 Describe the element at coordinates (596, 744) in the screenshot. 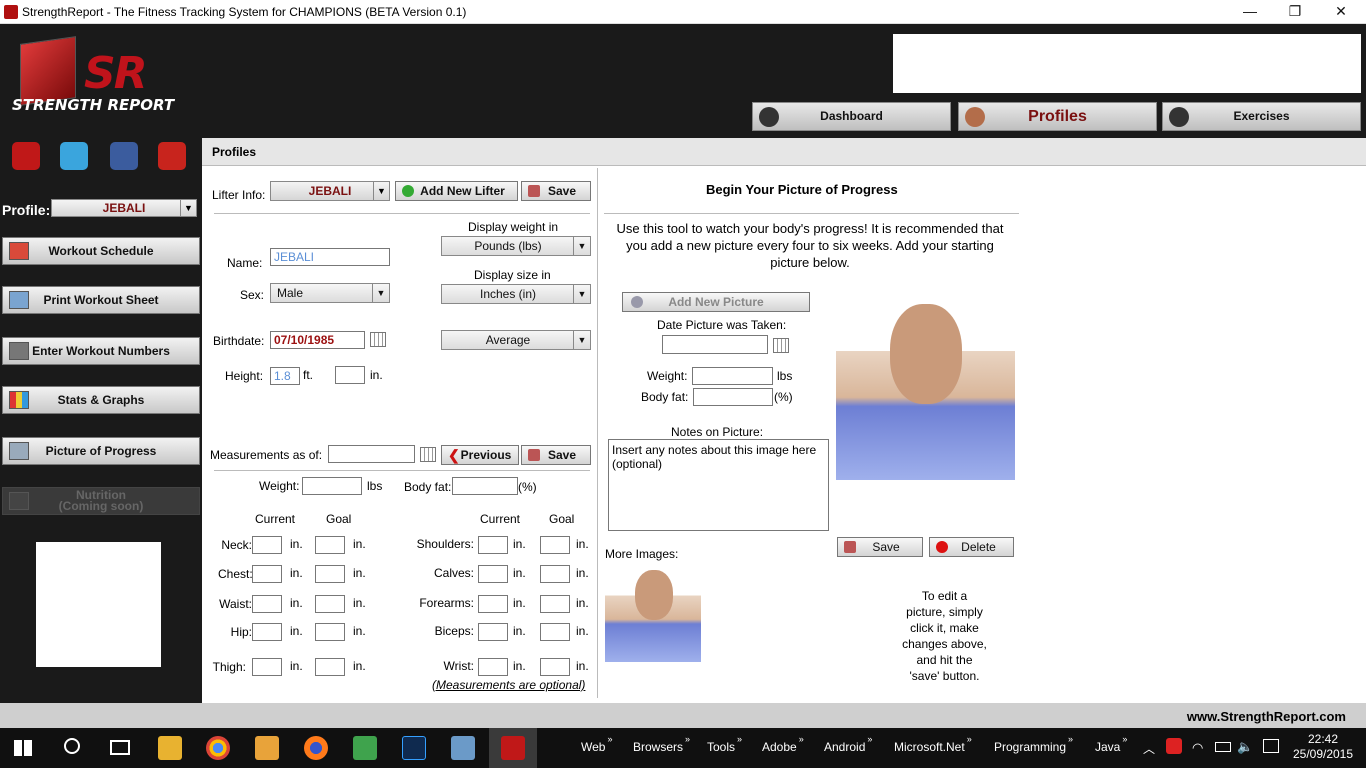

I see `taskbar-group: Web»` at that location.